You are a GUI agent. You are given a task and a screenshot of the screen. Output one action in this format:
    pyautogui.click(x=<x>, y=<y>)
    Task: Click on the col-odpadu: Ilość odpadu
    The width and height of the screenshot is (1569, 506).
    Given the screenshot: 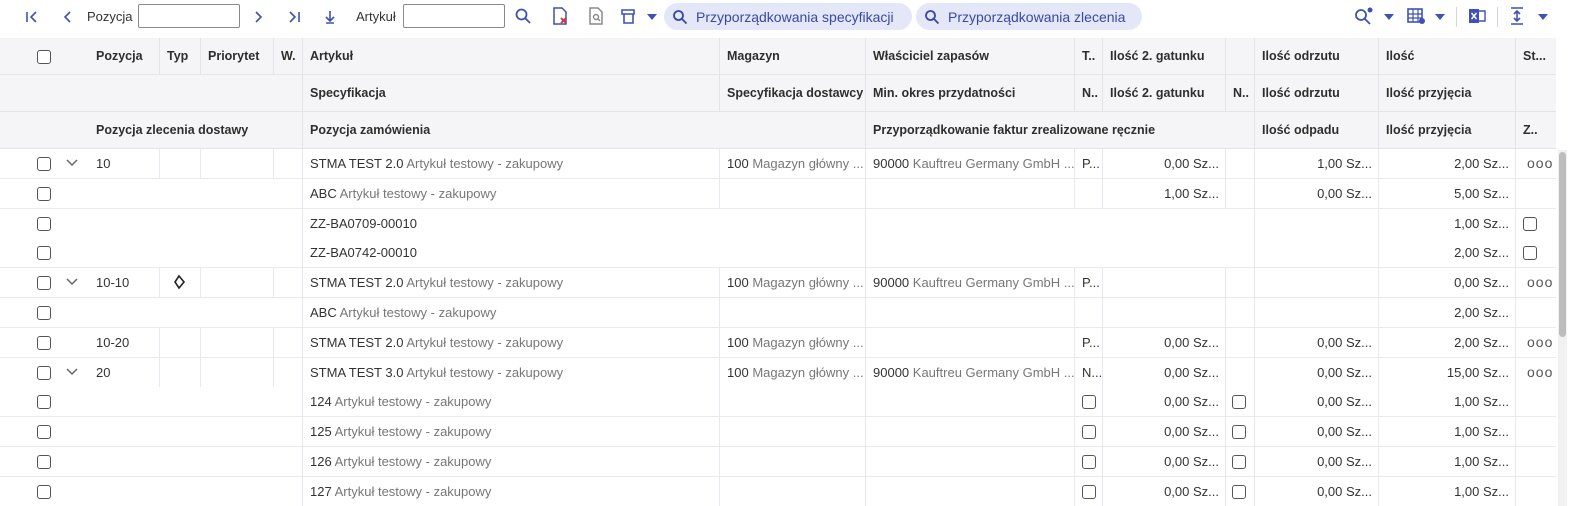 What is the action you would take?
    pyautogui.click(x=1316, y=130)
    